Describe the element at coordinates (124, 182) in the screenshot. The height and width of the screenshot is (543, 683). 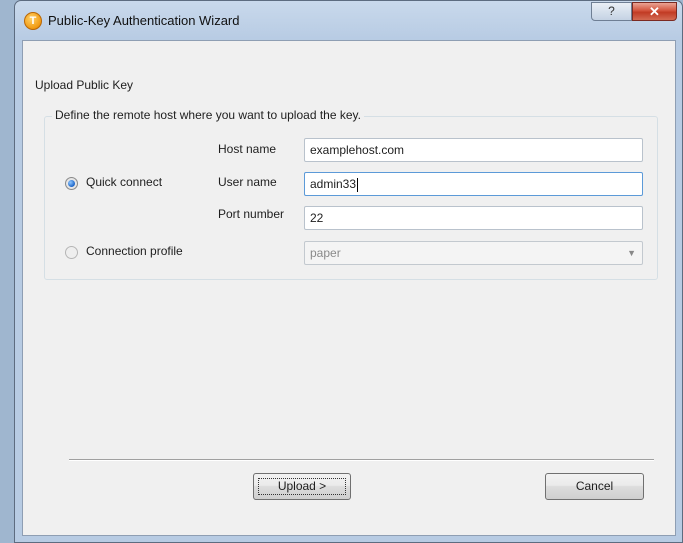
I see `quick-connect-label: Quick connect` at that location.